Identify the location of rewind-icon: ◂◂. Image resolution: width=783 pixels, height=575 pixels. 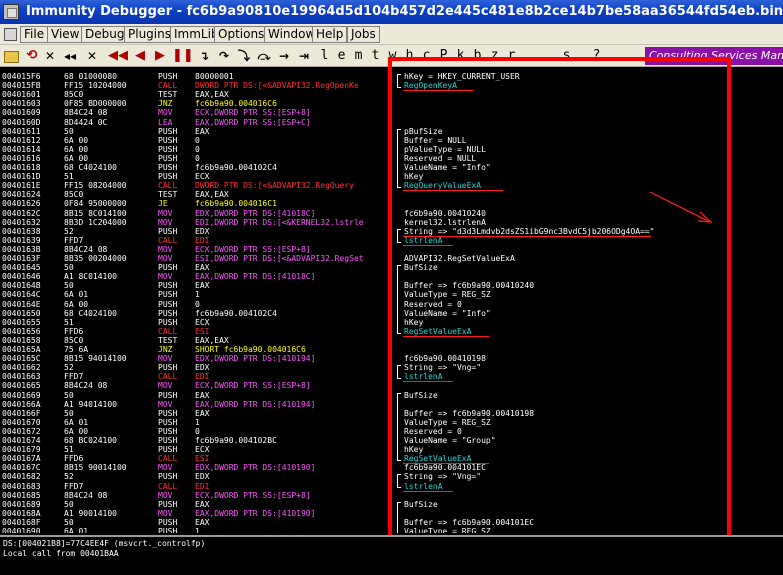
(70, 56).